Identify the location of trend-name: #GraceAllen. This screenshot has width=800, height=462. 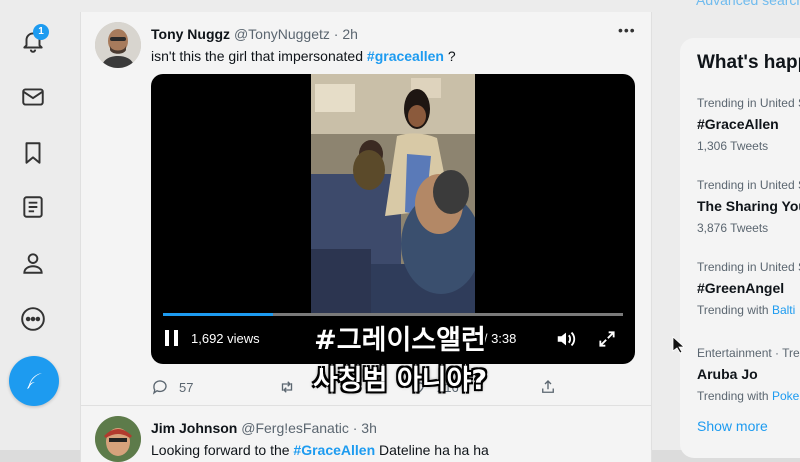
(738, 124).